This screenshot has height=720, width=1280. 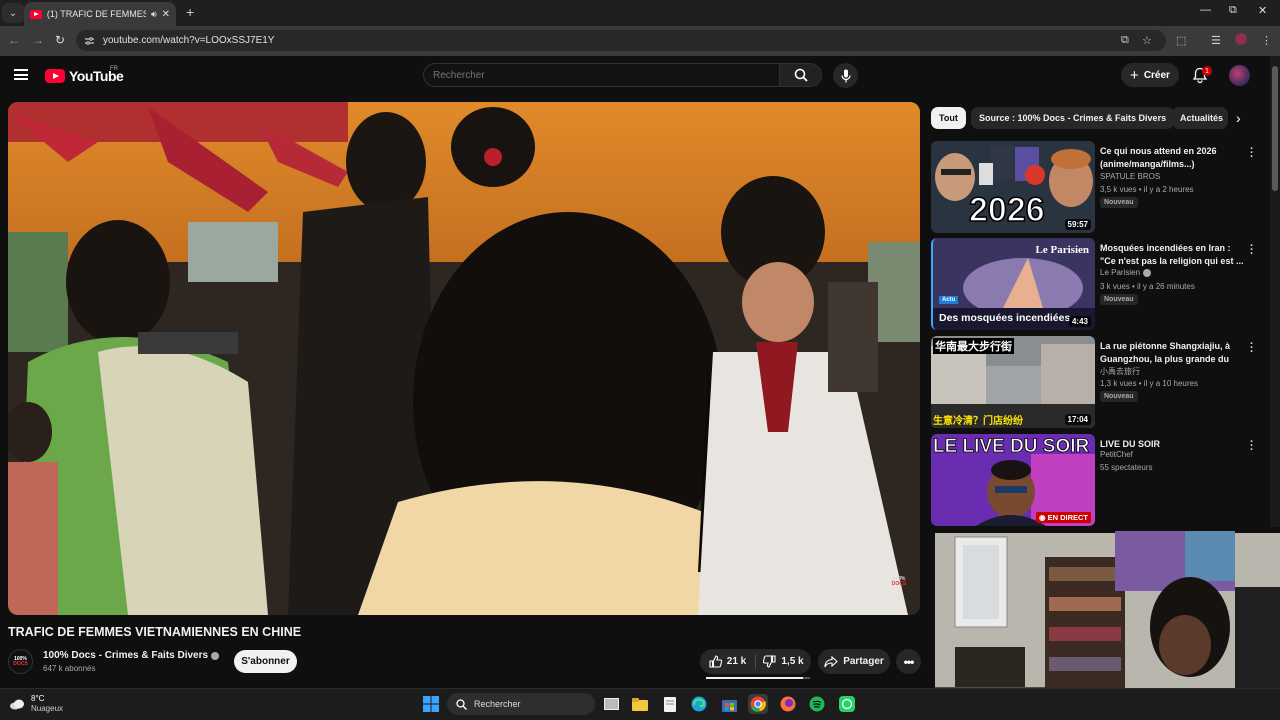 I want to click on channel-name: SPATULE BROS, so click(x=1130, y=176).